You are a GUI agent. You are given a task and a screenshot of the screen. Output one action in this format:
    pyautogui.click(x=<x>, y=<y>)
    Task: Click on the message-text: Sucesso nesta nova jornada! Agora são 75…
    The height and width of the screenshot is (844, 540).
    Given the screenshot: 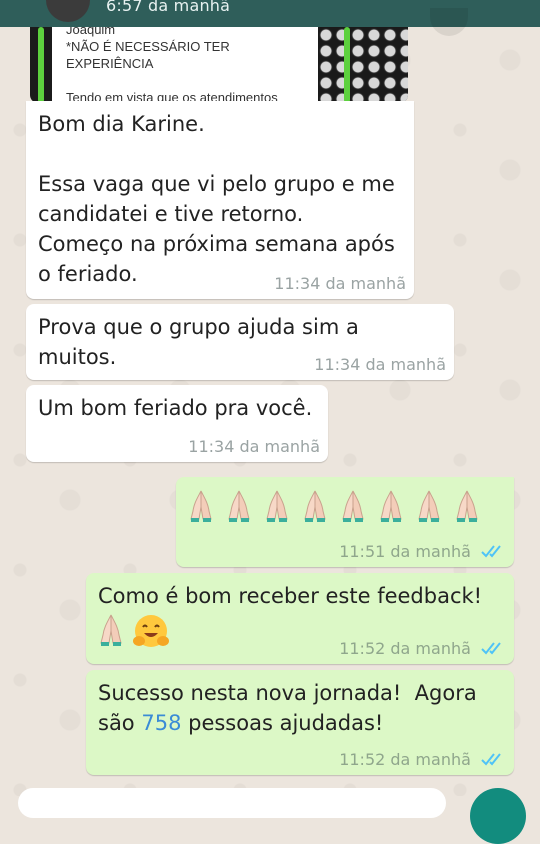 What is the action you would take?
    pyautogui.click(x=287, y=708)
    